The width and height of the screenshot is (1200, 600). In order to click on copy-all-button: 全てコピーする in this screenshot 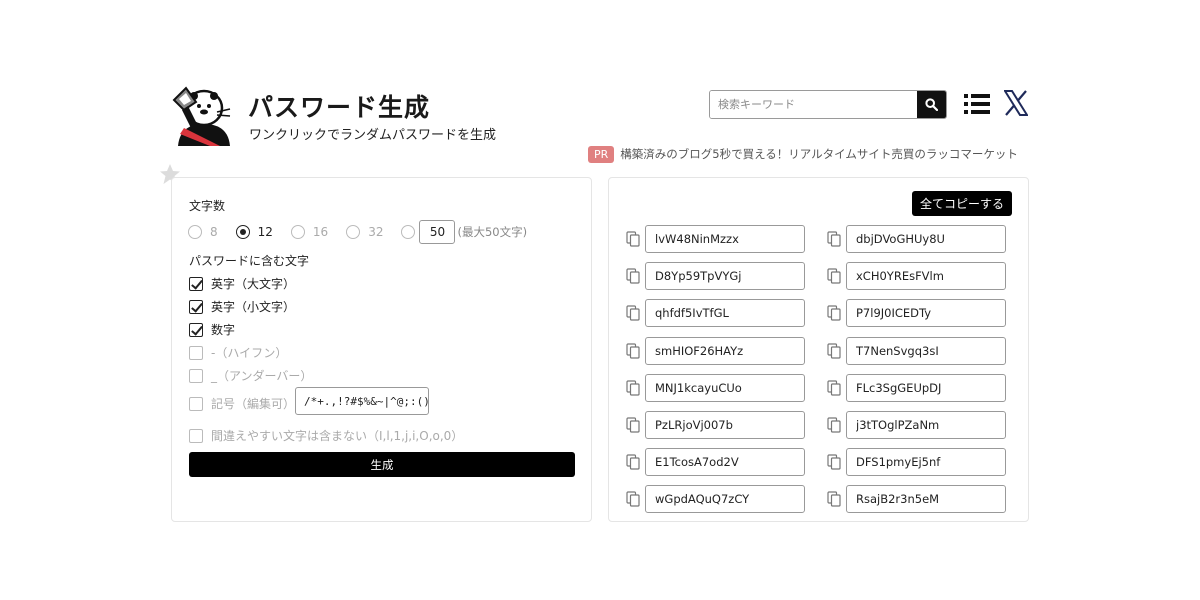, I will do `click(962, 203)`.